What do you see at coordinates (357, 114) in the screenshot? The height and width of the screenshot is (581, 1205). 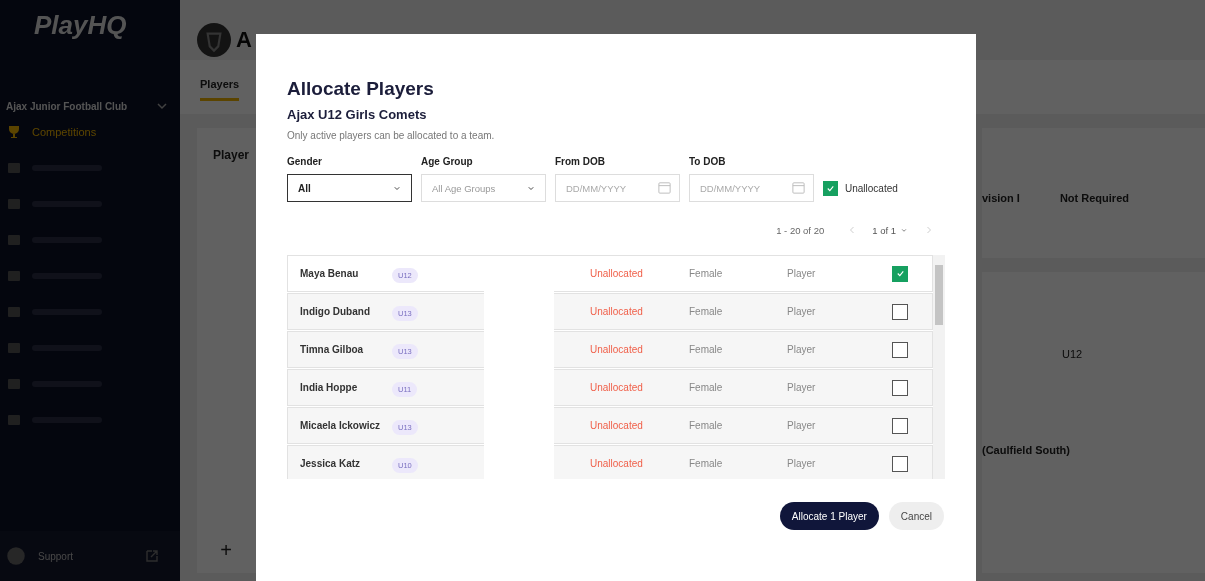 I see `team-name: Ajax U12 Girls Comets` at bounding box center [357, 114].